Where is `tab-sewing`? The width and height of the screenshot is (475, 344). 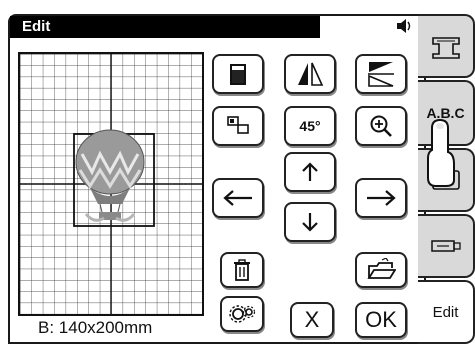 tab-sewing is located at coordinates (446, 46).